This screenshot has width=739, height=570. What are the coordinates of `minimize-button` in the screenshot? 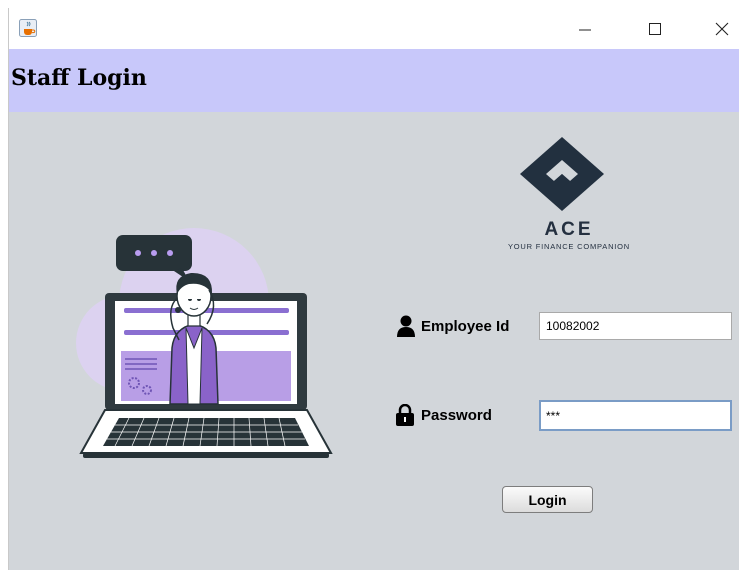 It's located at (585, 28).